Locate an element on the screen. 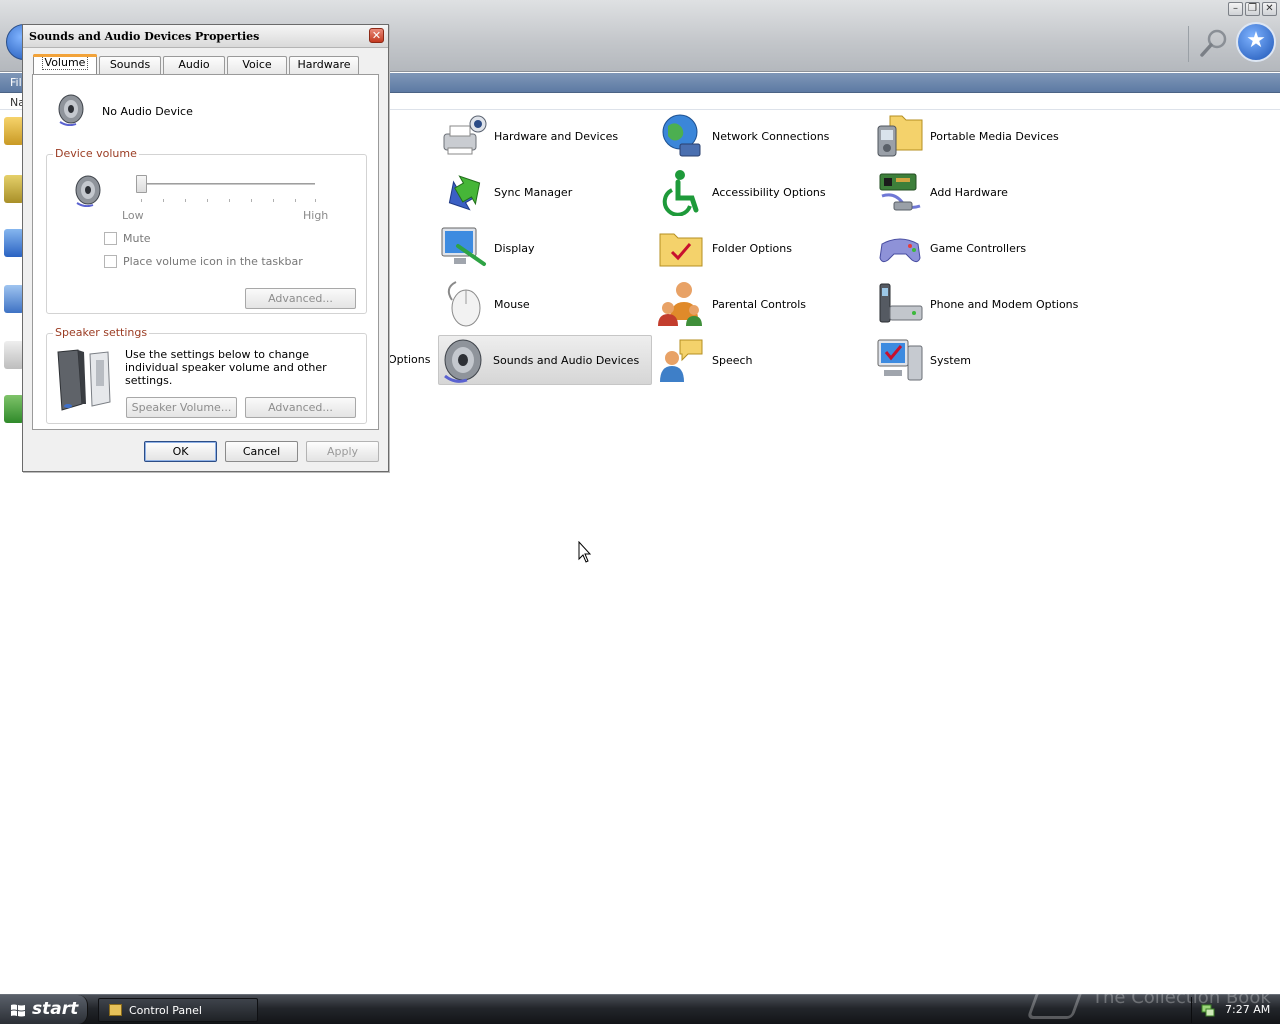 The width and height of the screenshot is (1280, 1024). speaker-icon is located at coordinates (463, 361).